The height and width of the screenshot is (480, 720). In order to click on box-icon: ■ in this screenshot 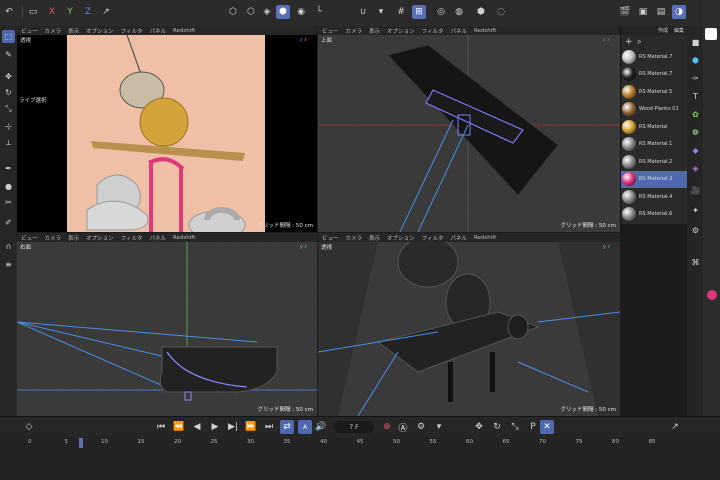, I will do `click(695, 42)`.